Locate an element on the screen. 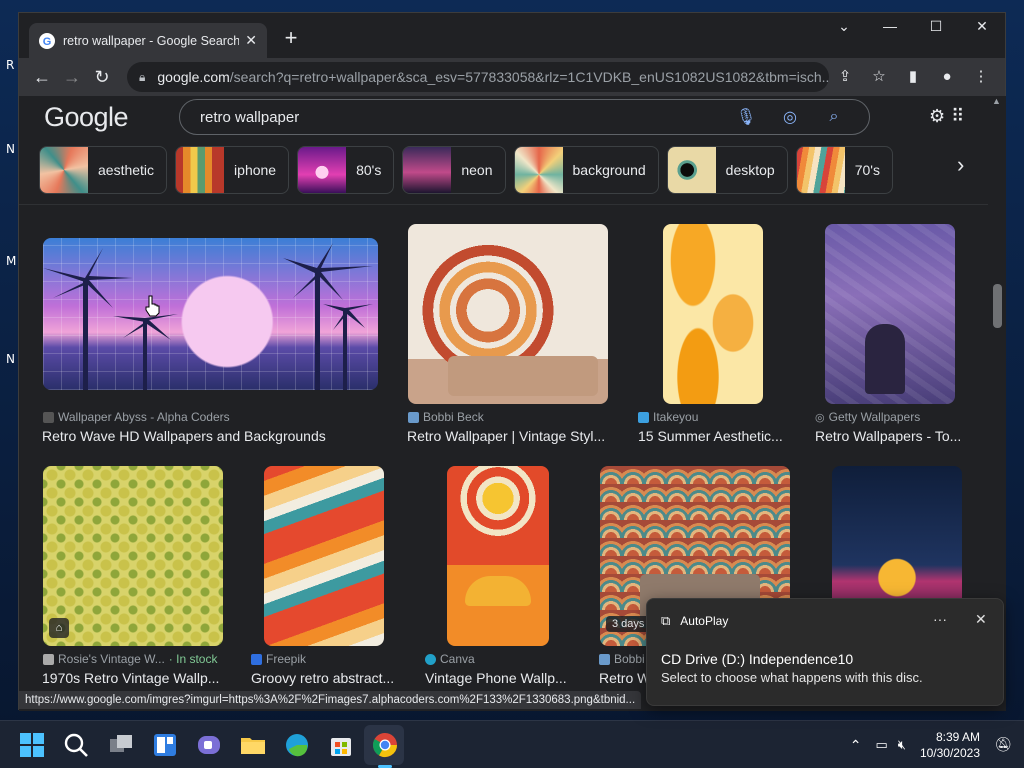 This screenshot has width=1024, height=768. chip-70s: 70's is located at coordinates (844, 170).